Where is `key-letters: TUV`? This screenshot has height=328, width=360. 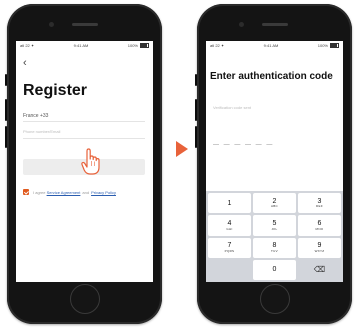
key-letters: TUV is located at coordinates (274, 250).